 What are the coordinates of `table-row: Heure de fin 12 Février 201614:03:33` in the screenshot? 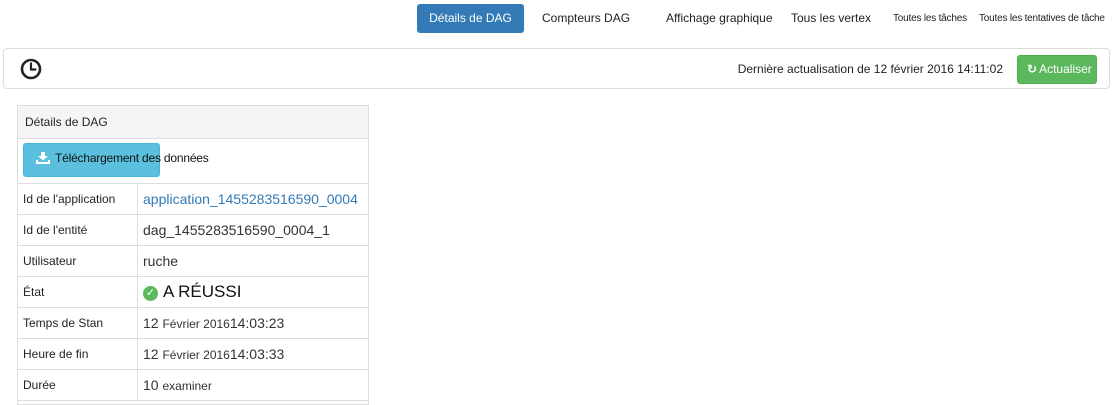 It's located at (193, 354).